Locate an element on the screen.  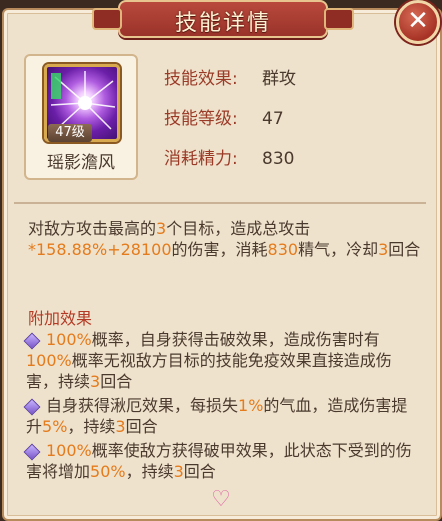
effect-highlight: 5% is located at coordinates (55, 426).